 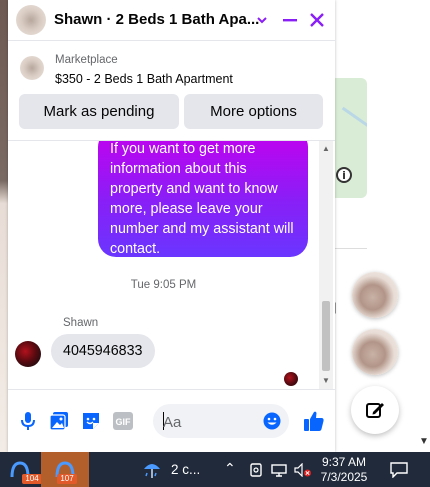 What do you see at coordinates (103, 351) in the screenshot?
I see `incoming-message: 4045946833` at bounding box center [103, 351].